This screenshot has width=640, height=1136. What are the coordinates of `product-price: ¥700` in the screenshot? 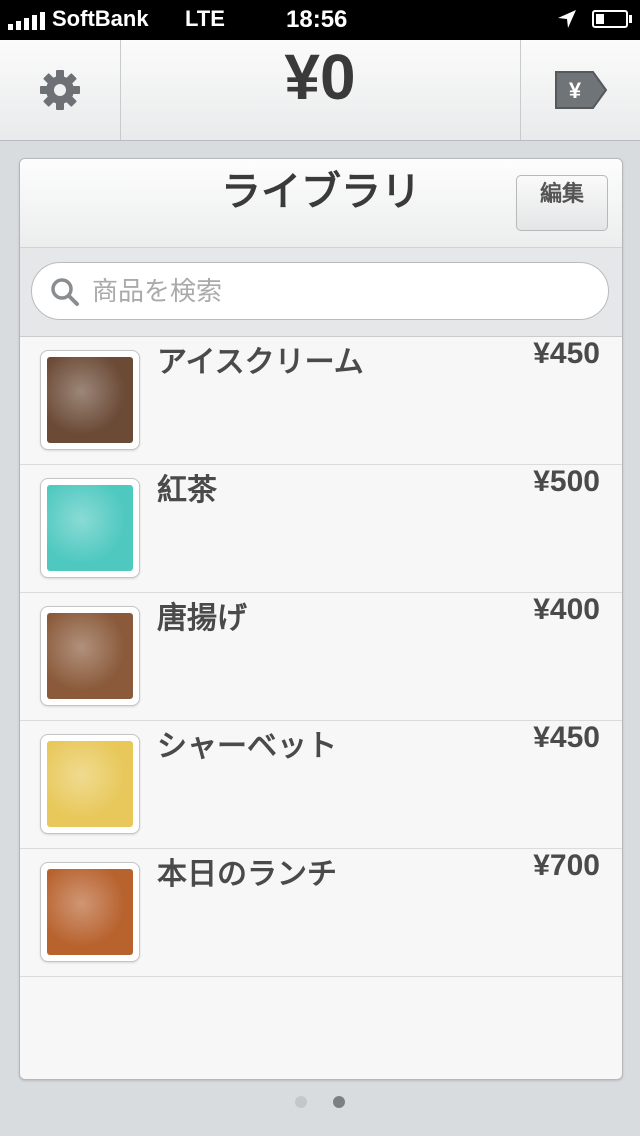 It's located at (566, 865).